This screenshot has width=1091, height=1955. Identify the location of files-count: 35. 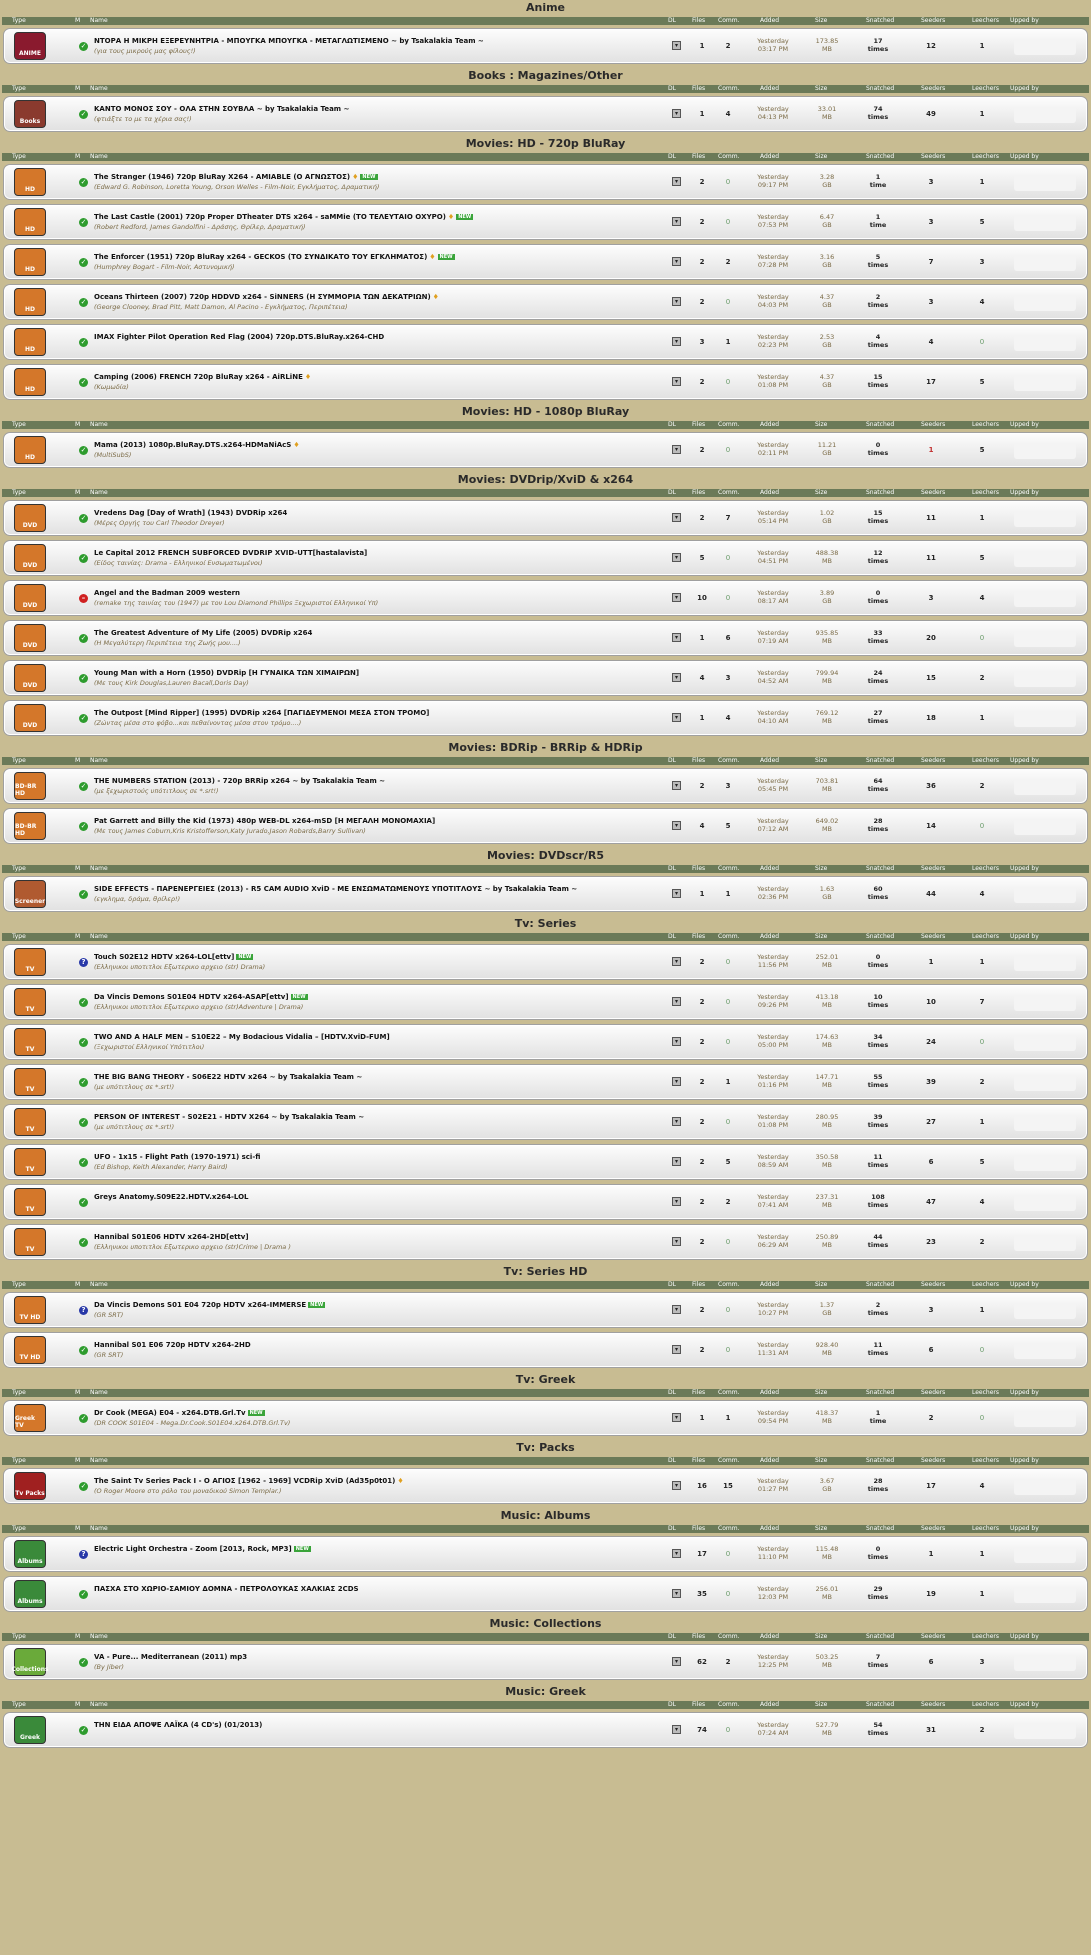
(702, 1594).